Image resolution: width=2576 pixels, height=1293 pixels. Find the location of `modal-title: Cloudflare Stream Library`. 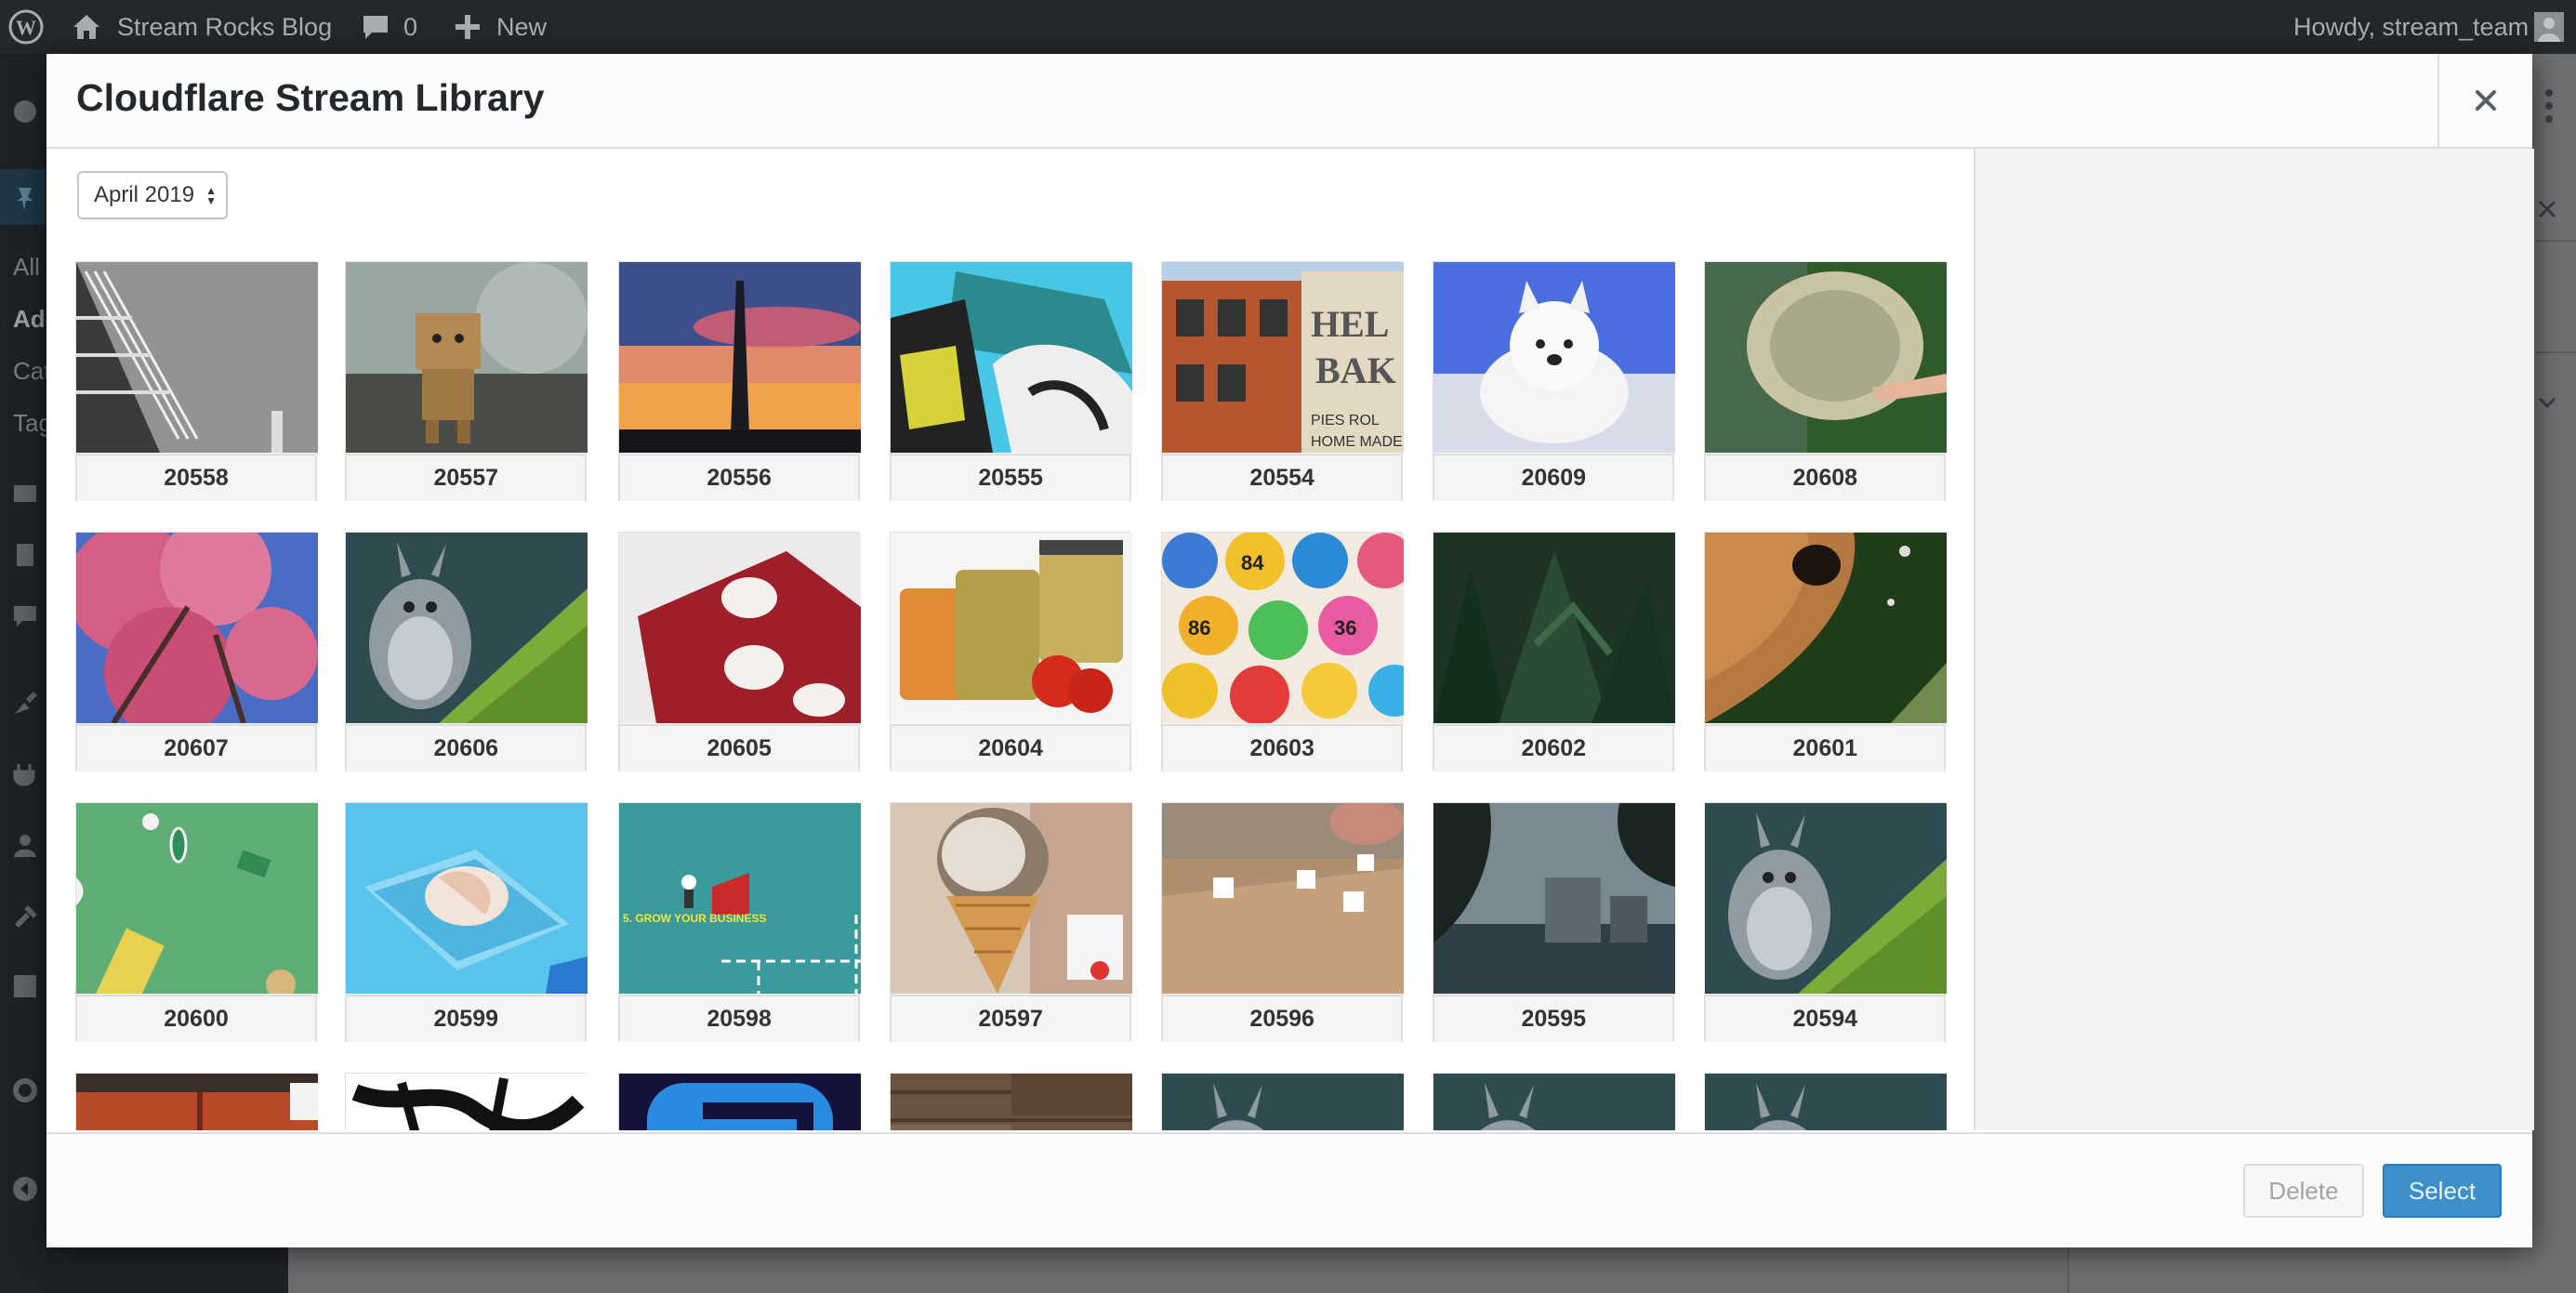

modal-title: Cloudflare Stream Library is located at coordinates (310, 97).